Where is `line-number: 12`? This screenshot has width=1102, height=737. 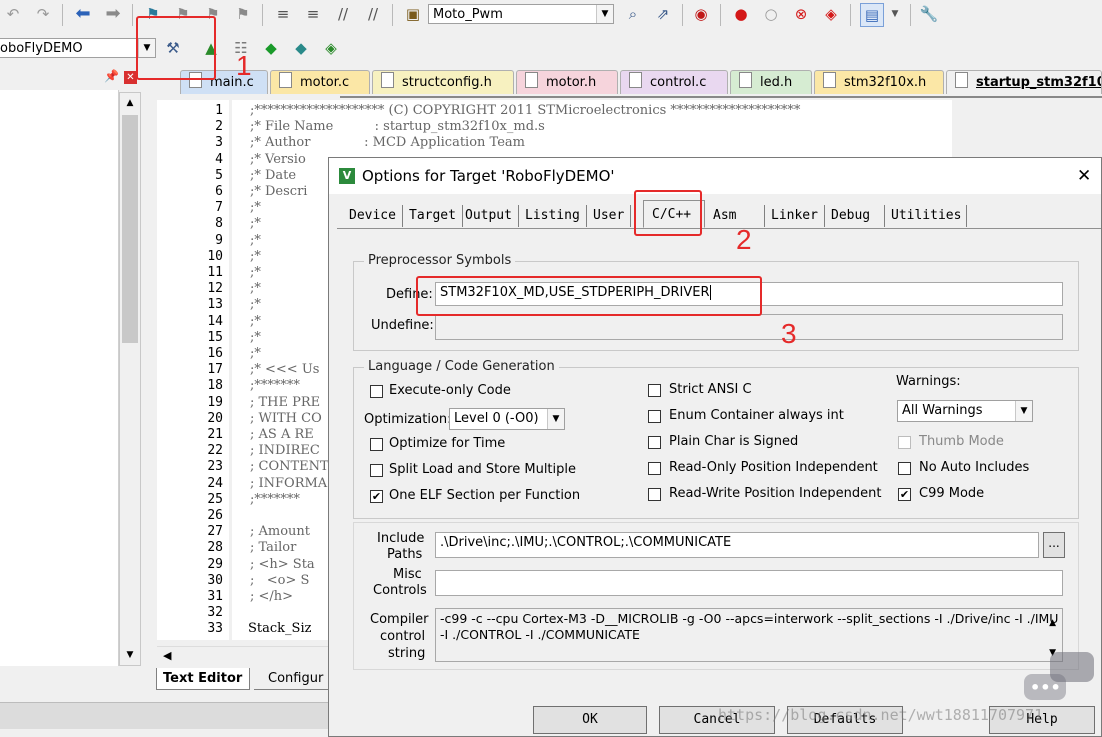 line-number: 12 is located at coordinates (215, 289).